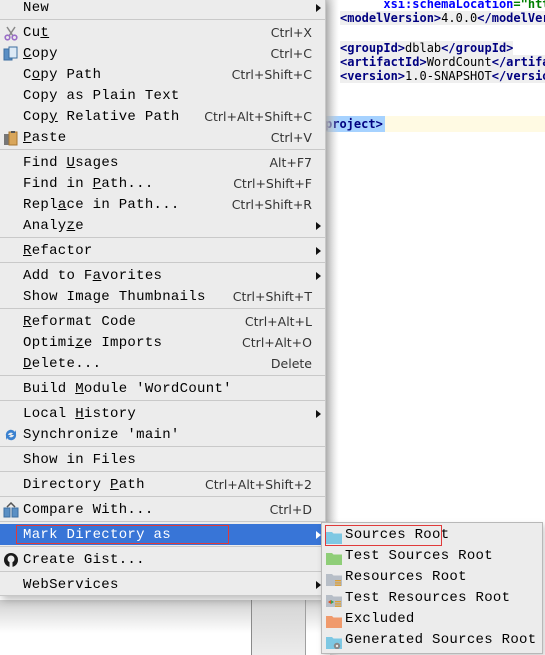 The width and height of the screenshot is (545, 655). I want to click on code-token: <groupId>, so click(373, 48).